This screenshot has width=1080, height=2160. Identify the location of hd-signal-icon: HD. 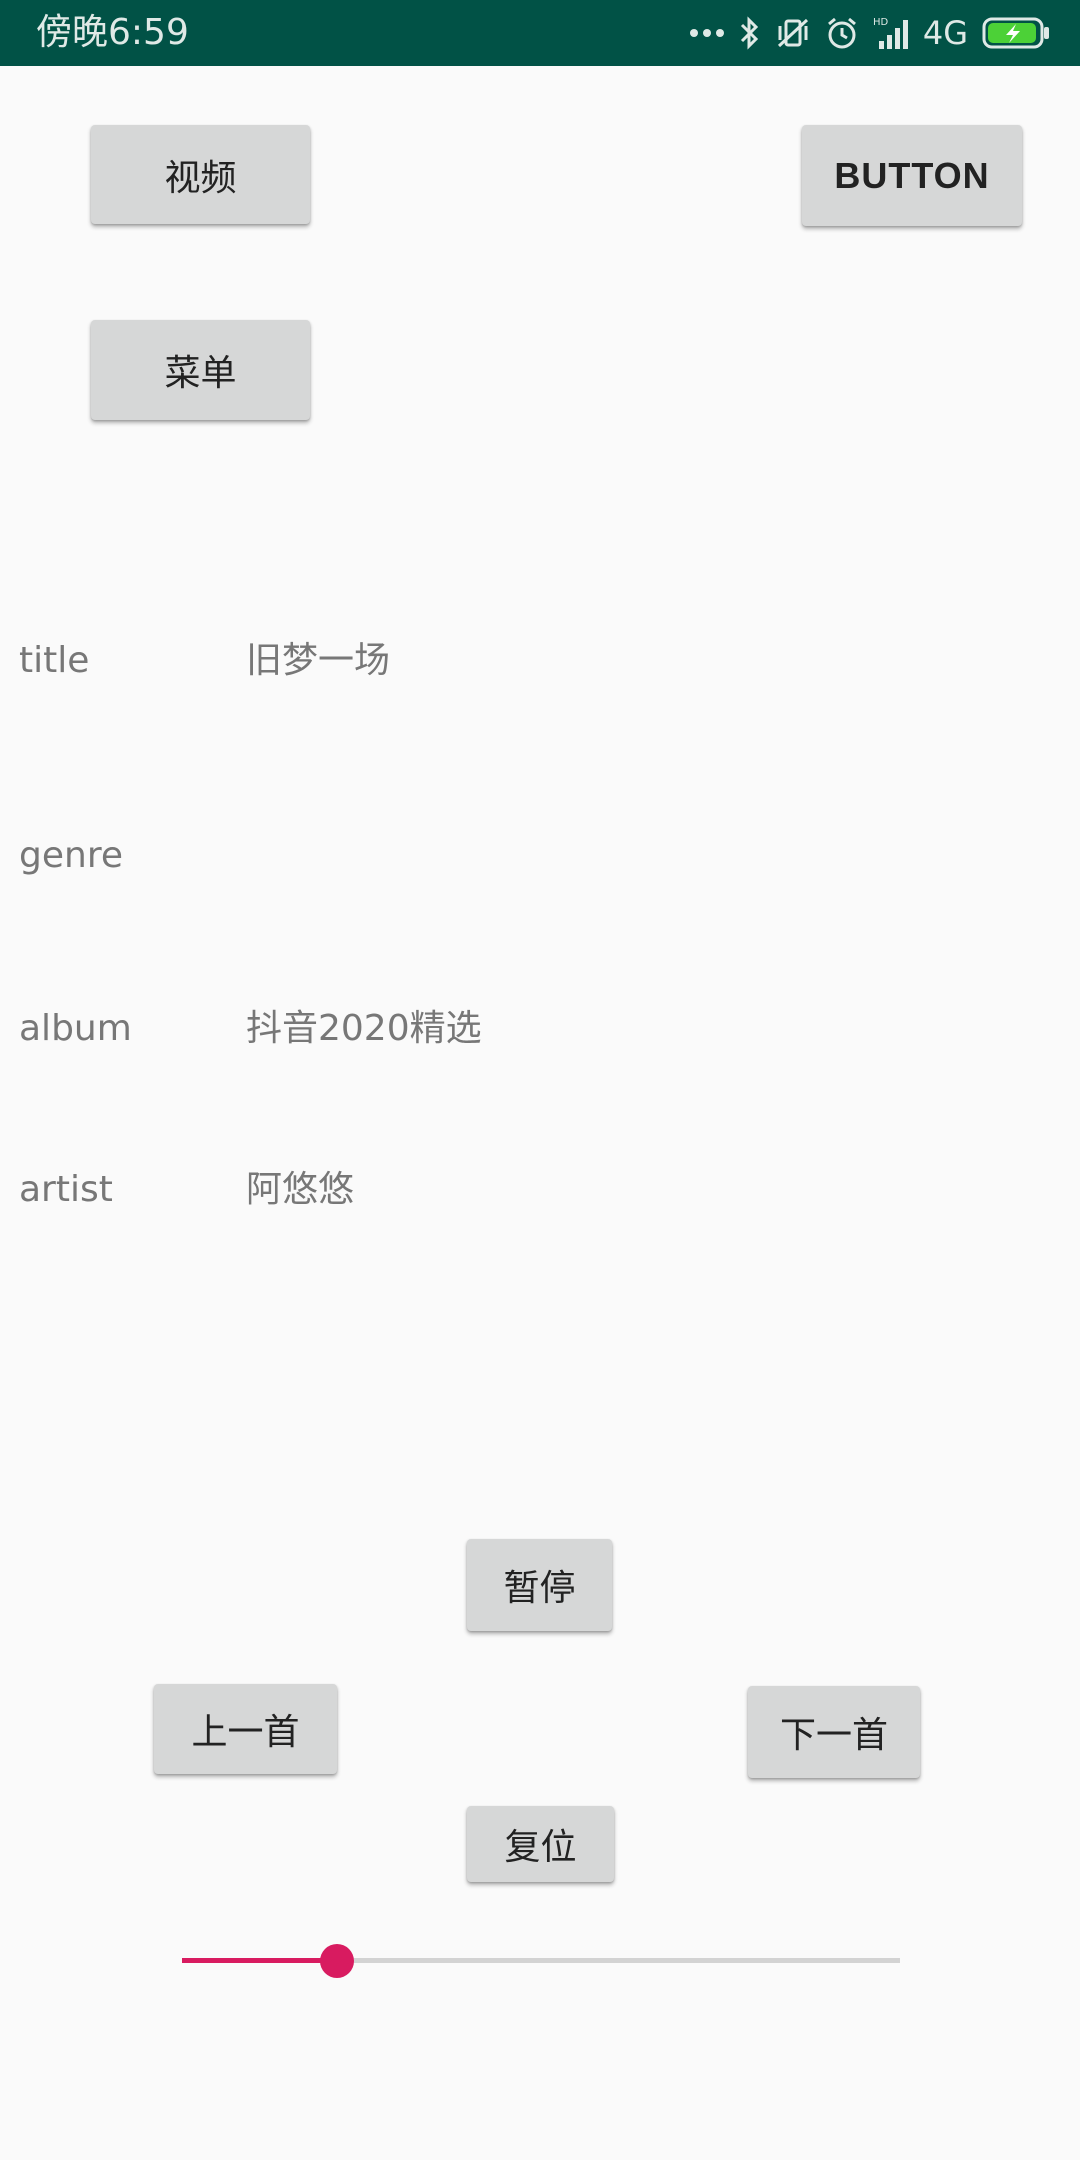
(891, 33).